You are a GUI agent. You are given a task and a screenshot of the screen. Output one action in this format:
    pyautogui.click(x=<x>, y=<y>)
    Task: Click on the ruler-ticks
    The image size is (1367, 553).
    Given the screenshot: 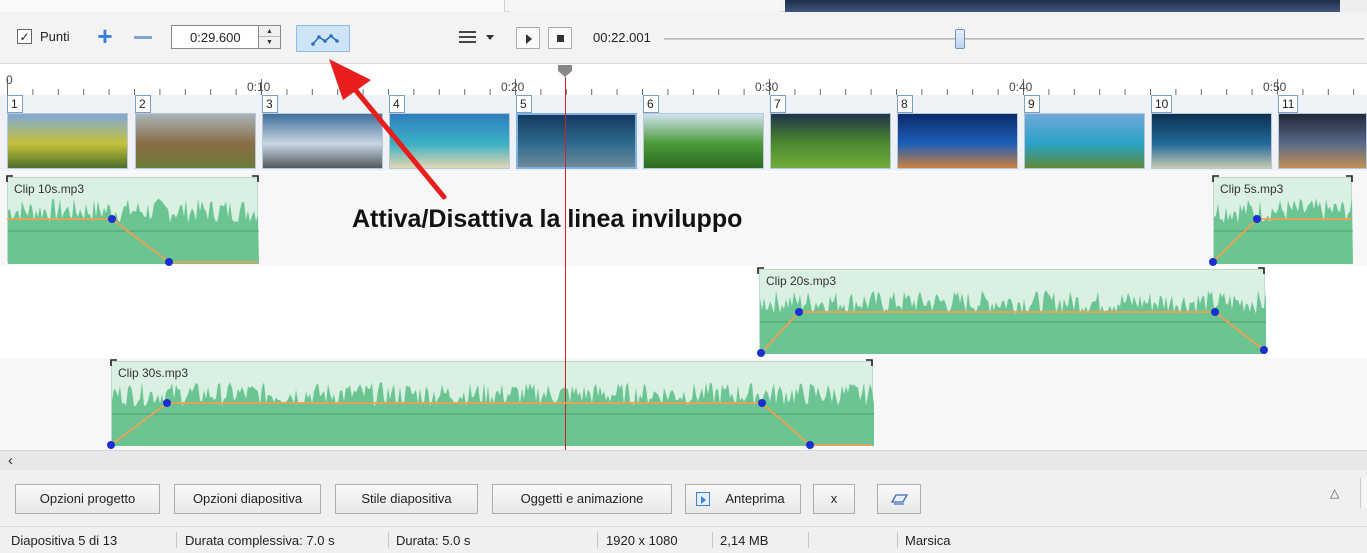 What is the action you would take?
    pyautogui.click(x=683, y=81)
    